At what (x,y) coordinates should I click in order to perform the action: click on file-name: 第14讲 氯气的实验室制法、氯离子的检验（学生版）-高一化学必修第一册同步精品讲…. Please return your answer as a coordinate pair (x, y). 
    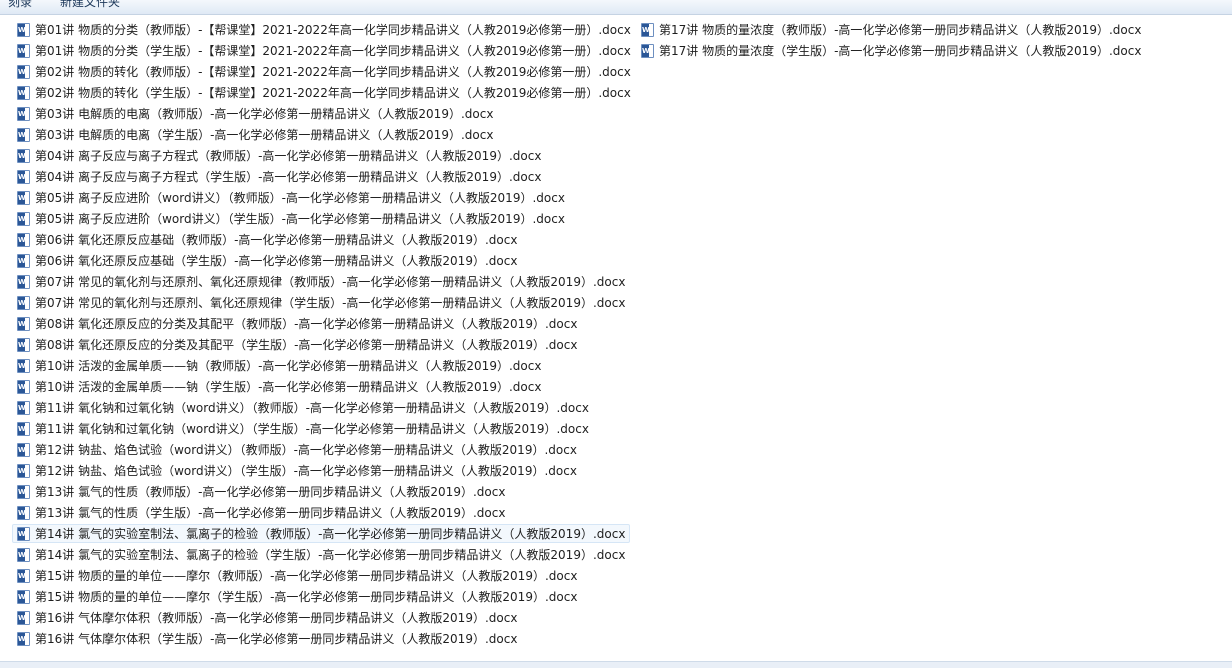
    Looking at the image, I should click on (330, 555).